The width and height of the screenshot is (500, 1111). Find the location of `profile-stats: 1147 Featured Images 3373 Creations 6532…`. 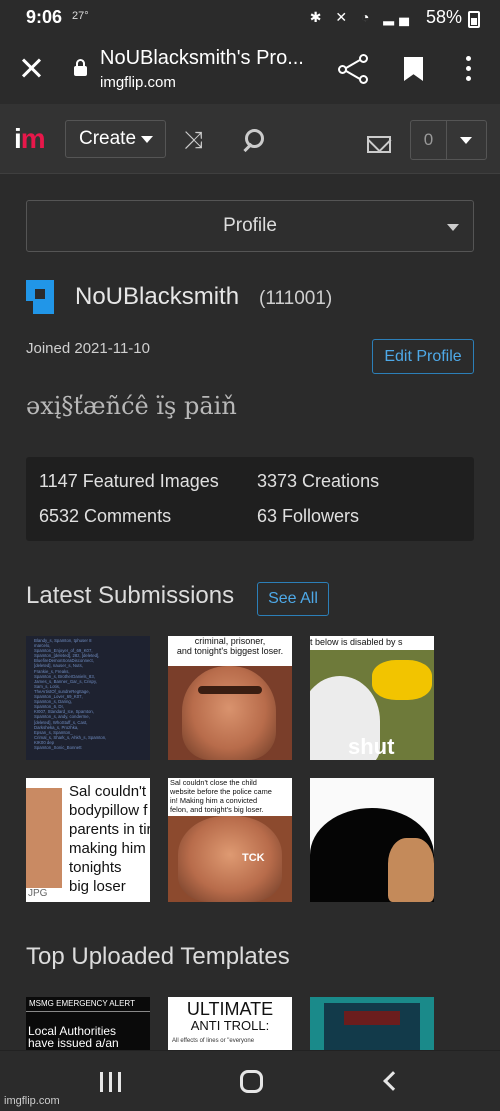

profile-stats: 1147 Featured Images 3373 Creations 6532… is located at coordinates (250, 499).